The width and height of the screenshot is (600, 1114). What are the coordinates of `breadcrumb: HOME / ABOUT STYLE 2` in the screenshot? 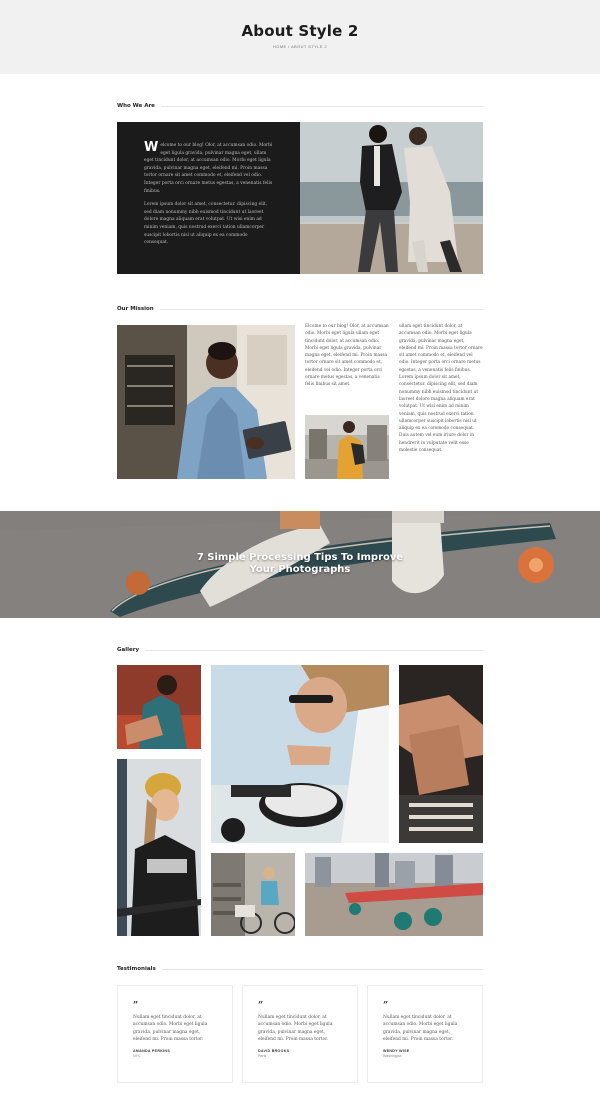 It's located at (300, 46).